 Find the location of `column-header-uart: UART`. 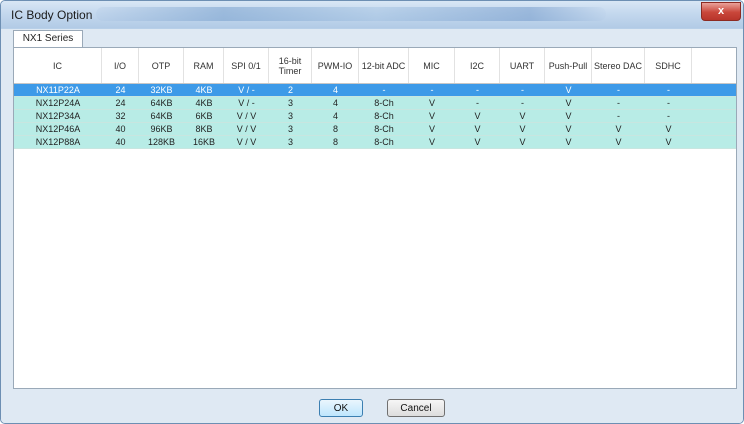

column-header-uart: UART is located at coordinates (522, 65).